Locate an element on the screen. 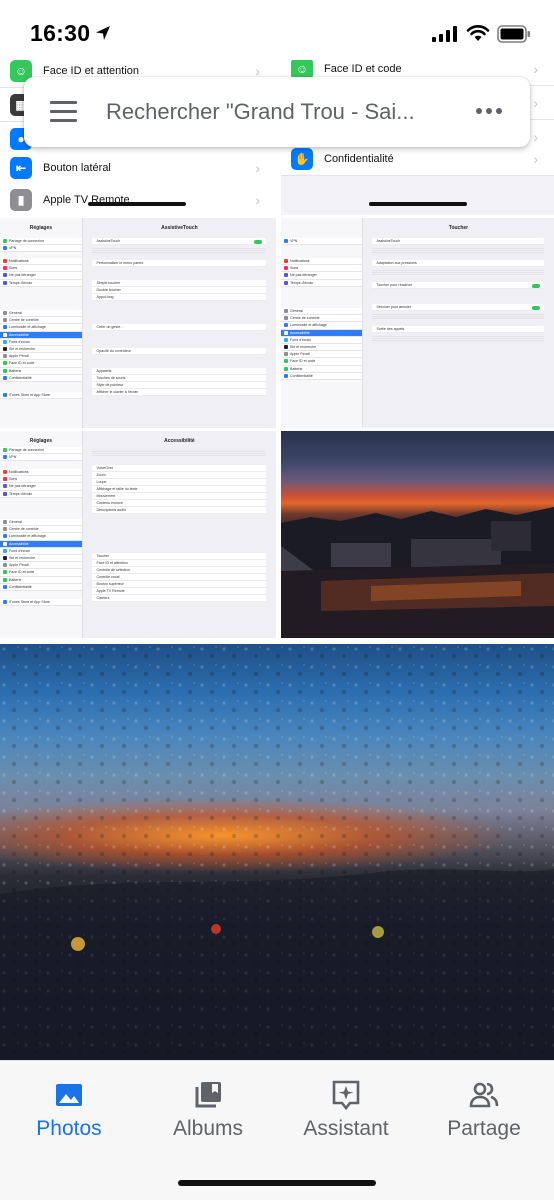  photos-icon is located at coordinates (69, 1095).